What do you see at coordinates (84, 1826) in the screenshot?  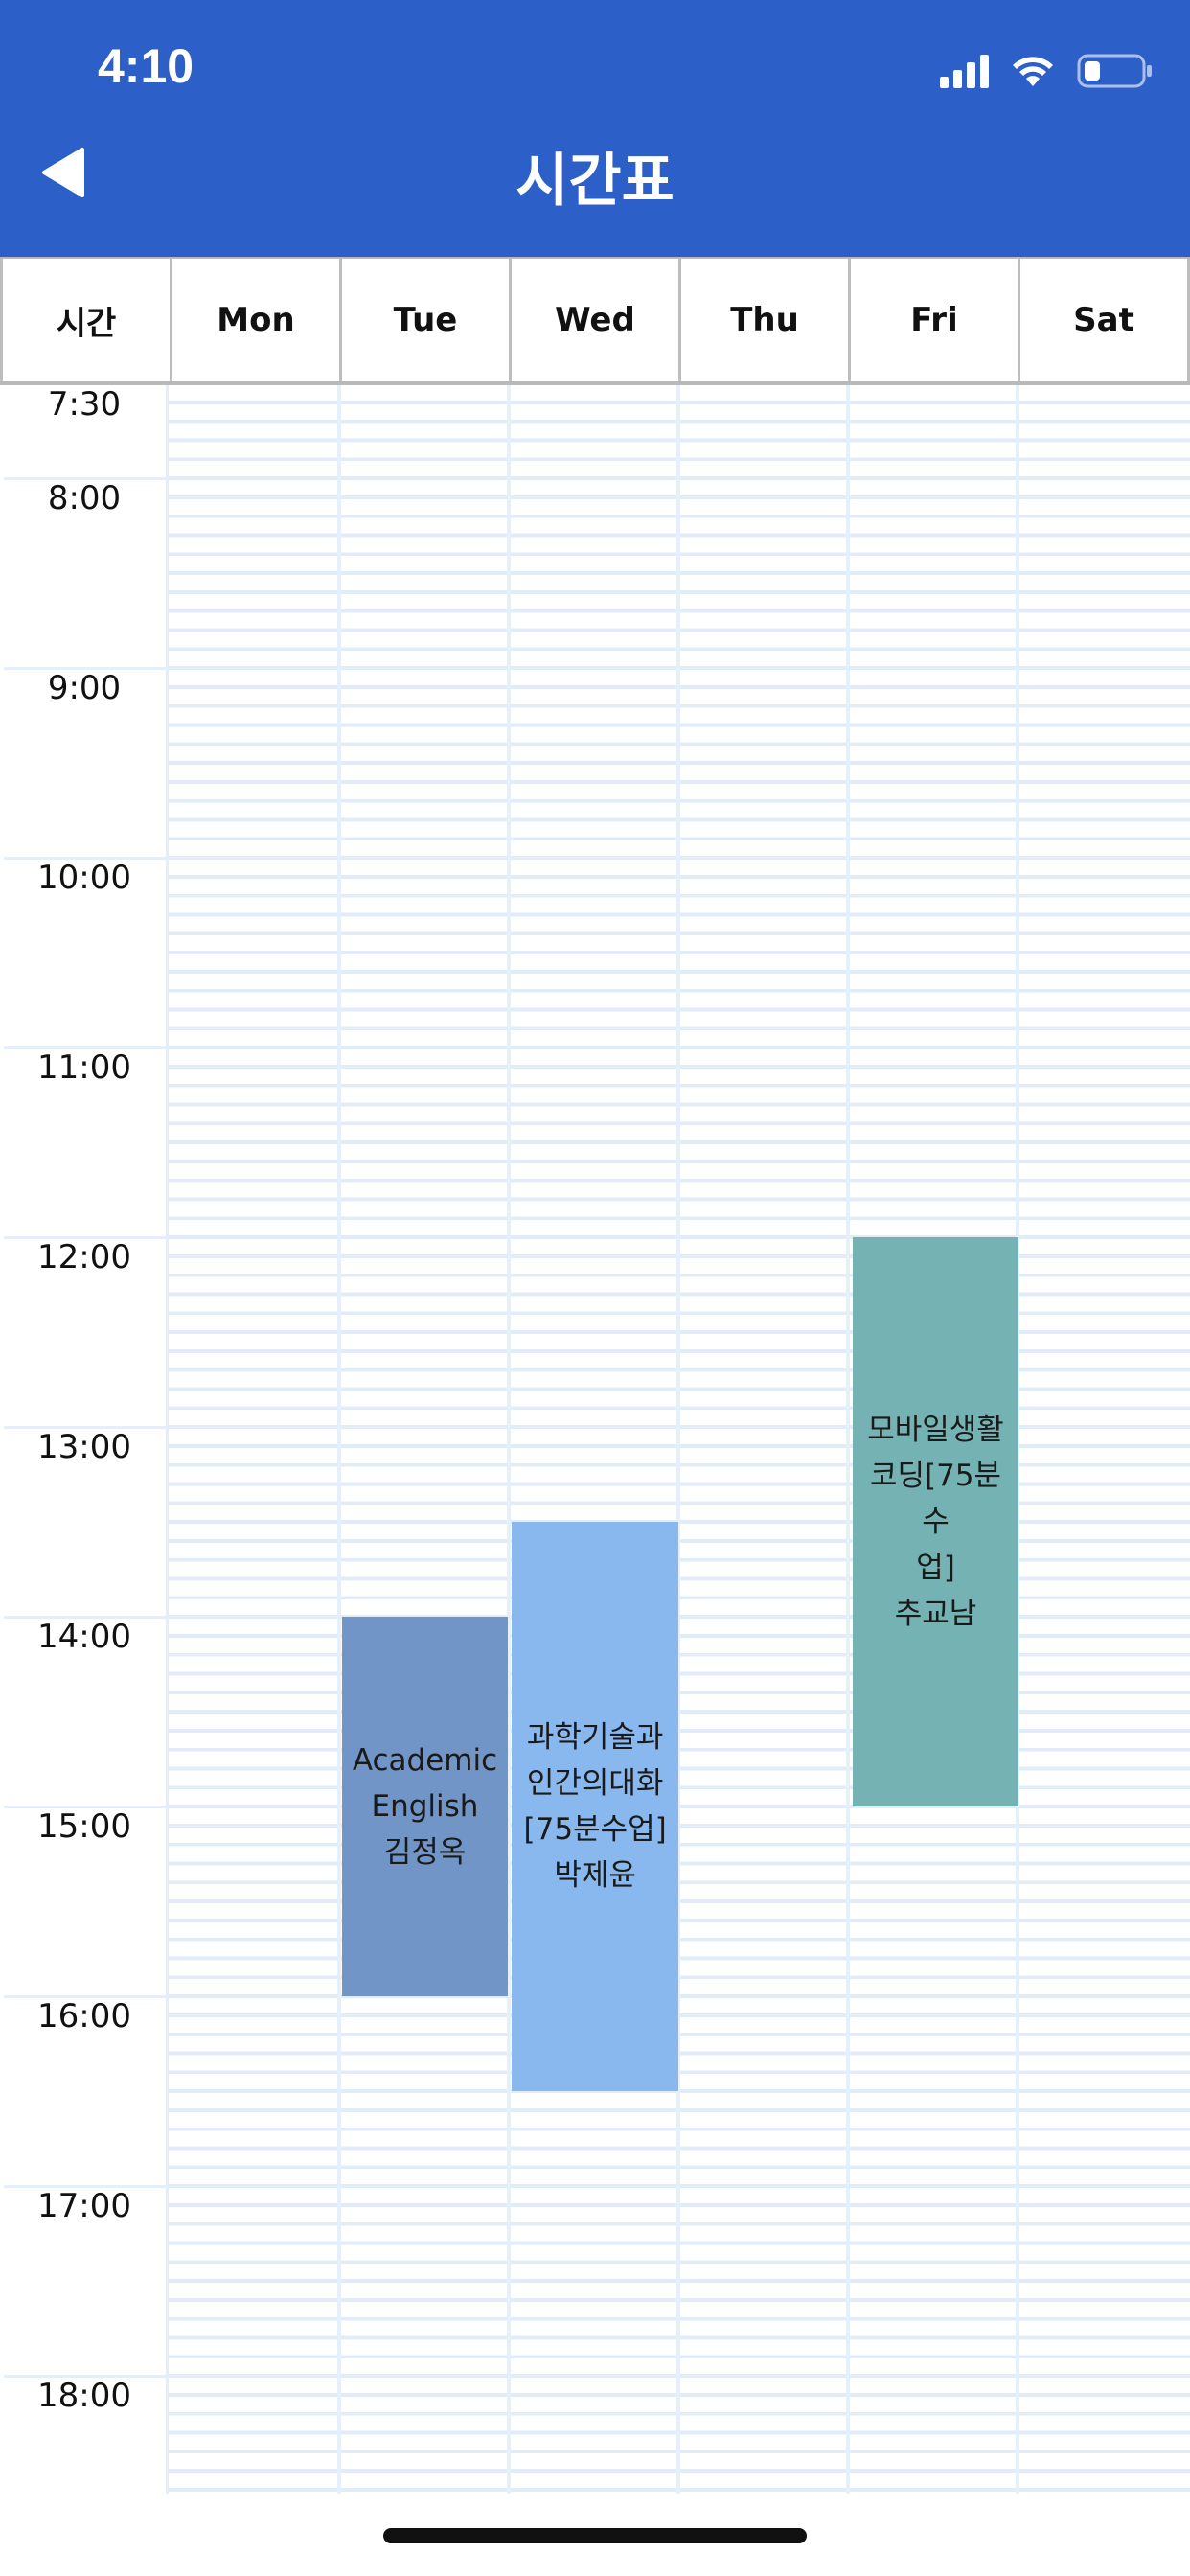 I see `time-label-1500: 15:00` at bounding box center [84, 1826].